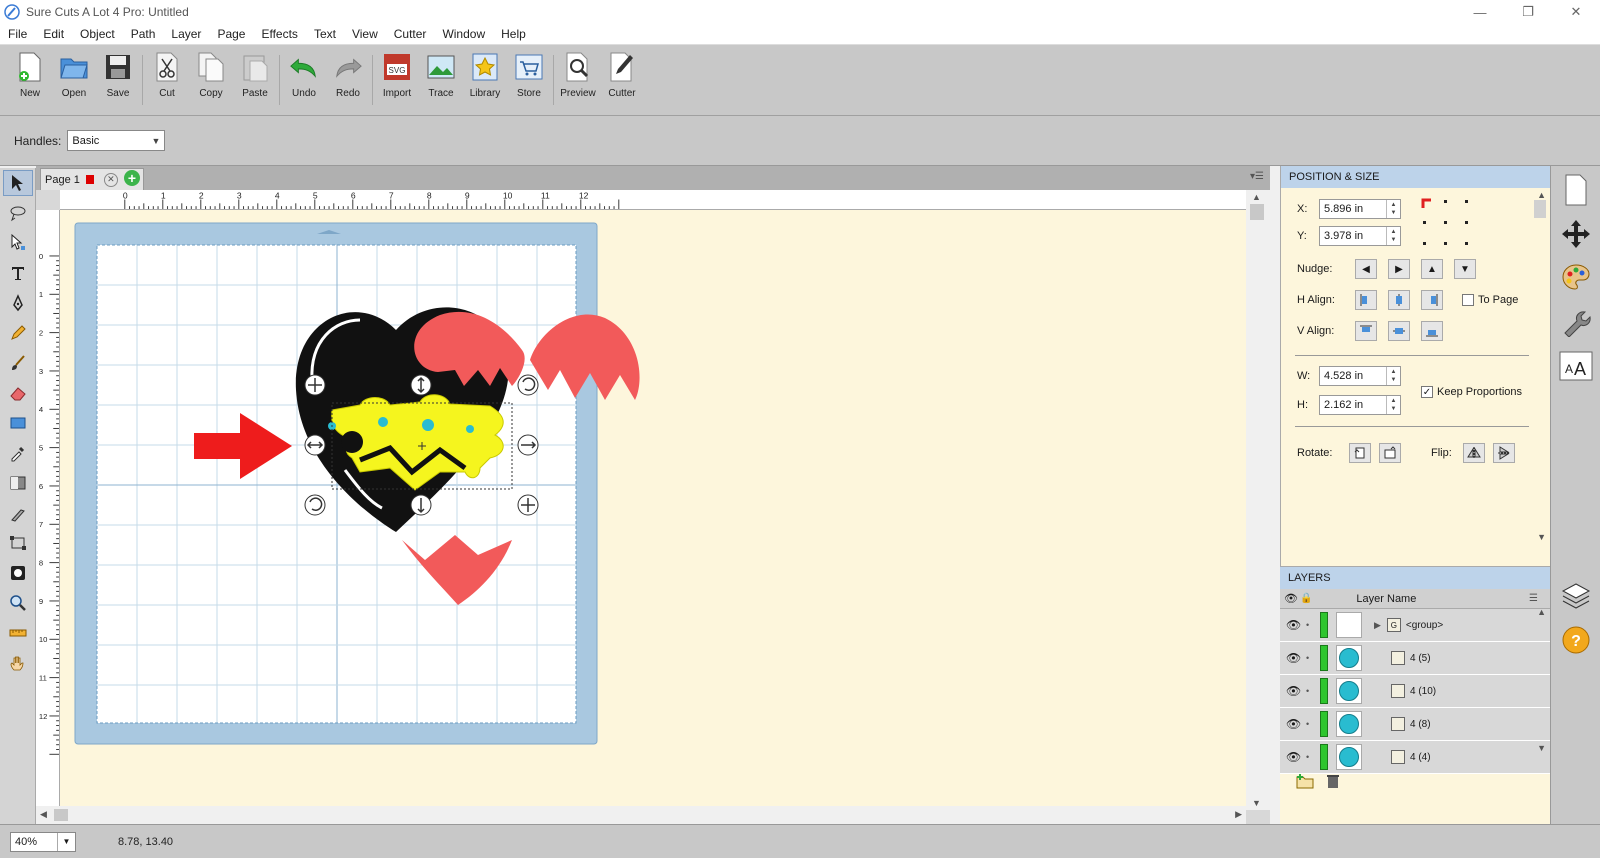 This screenshot has width=1600, height=858. I want to click on resize-handle-top, so click(421, 385).